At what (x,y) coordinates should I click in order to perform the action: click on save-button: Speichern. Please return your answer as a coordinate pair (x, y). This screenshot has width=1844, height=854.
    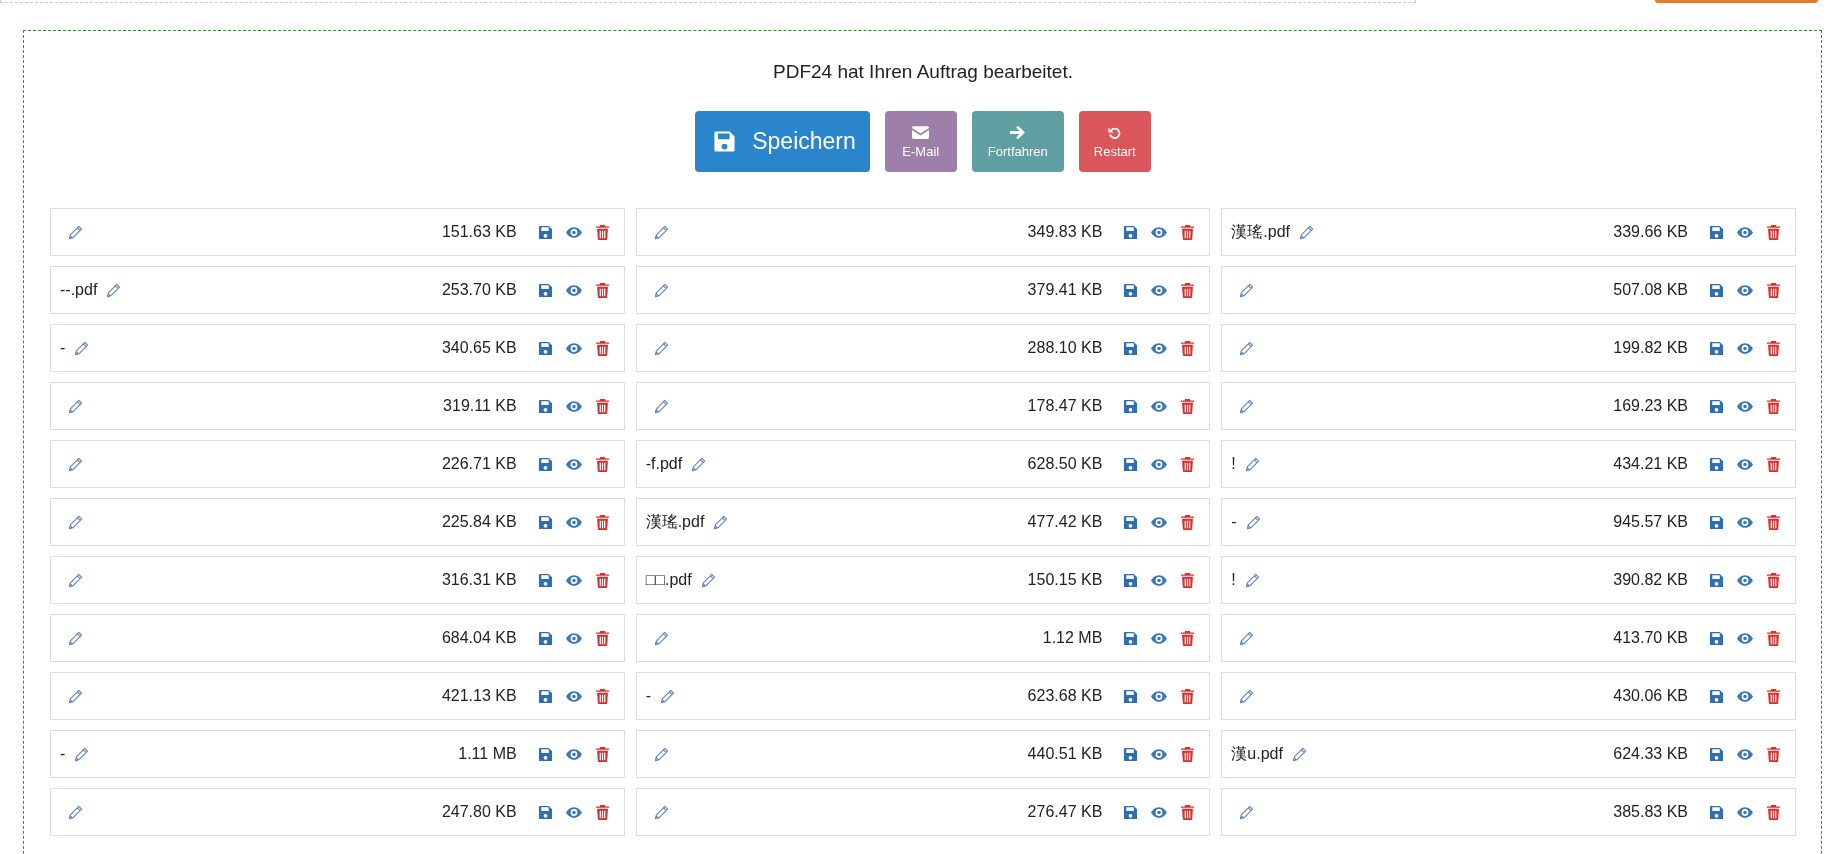
    Looking at the image, I should click on (782, 141).